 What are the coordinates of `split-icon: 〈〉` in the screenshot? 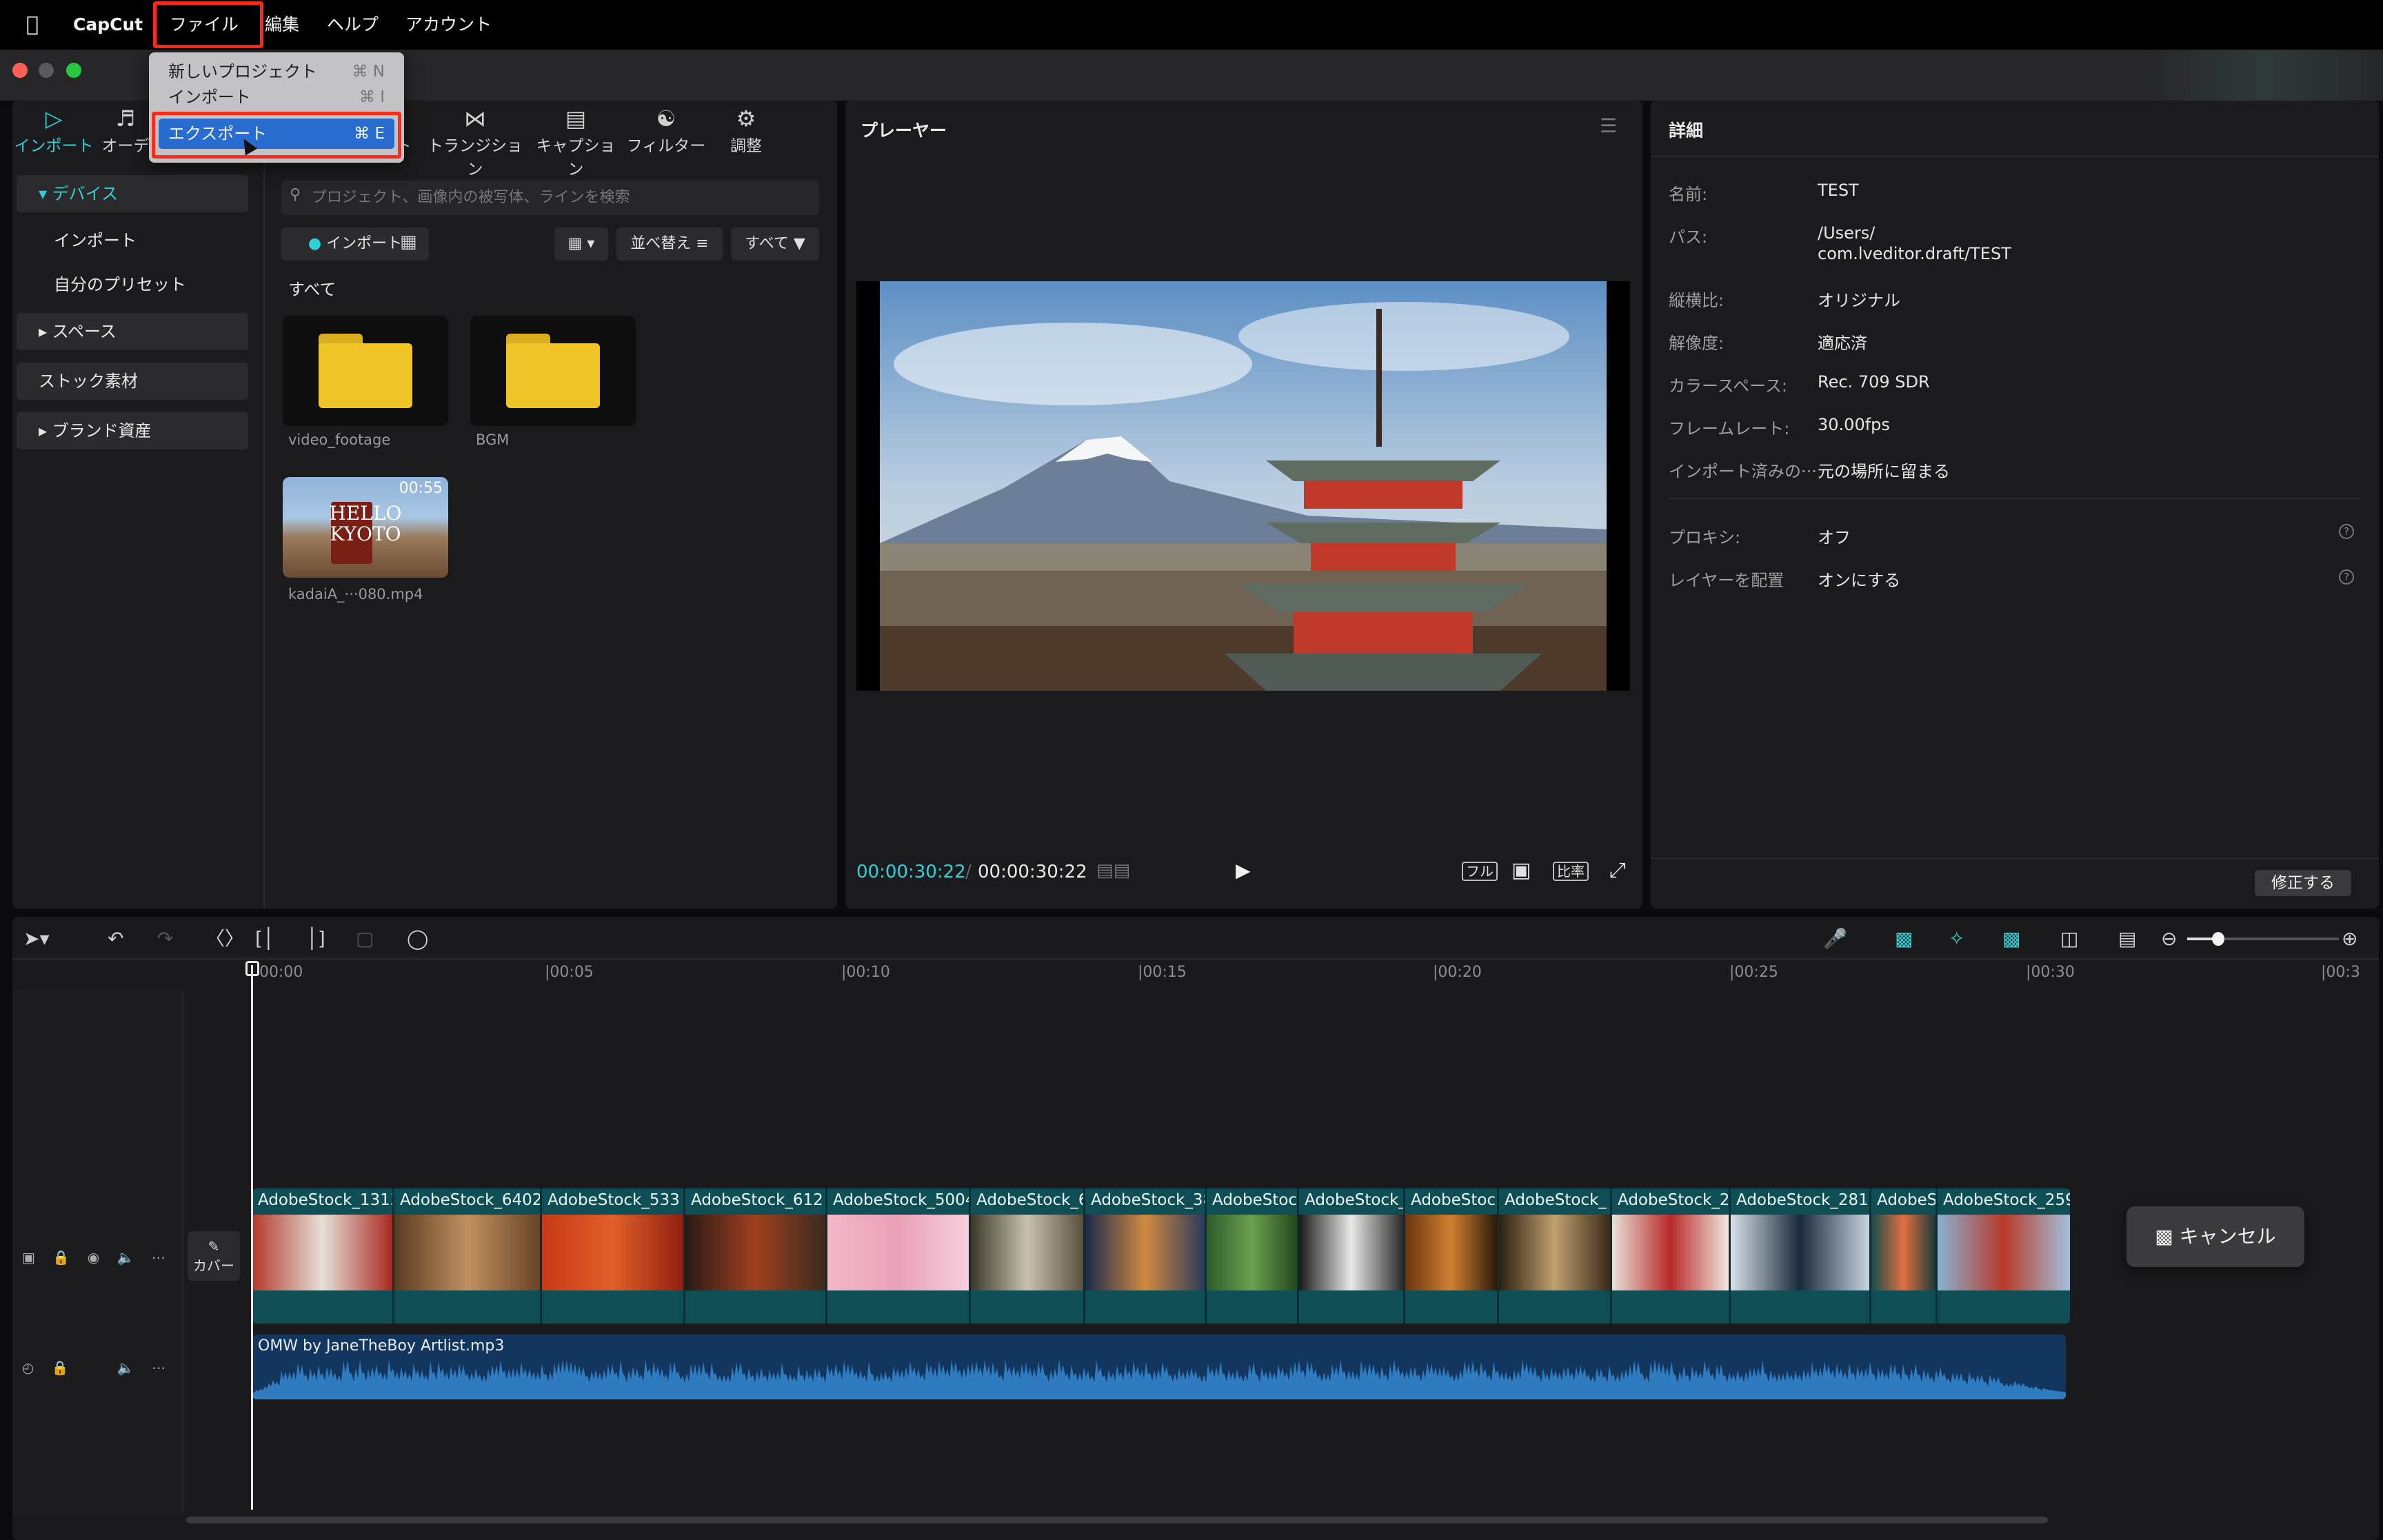 It's located at (224, 939).